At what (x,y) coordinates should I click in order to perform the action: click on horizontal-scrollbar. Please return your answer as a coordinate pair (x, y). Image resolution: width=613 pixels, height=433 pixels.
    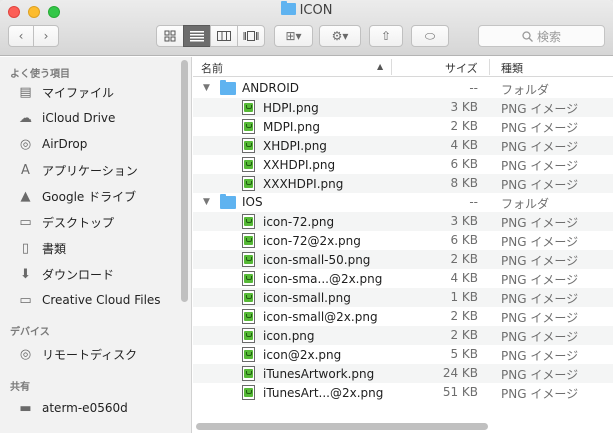
    Looking at the image, I should click on (403, 427).